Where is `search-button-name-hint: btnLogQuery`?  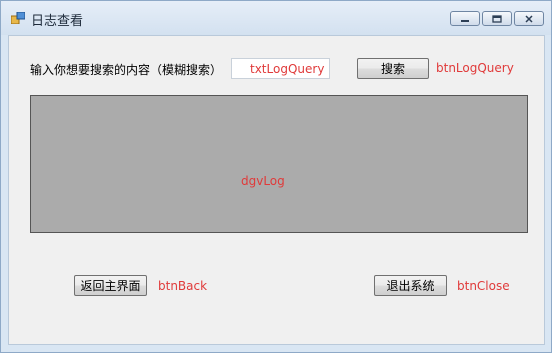 search-button-name-hint: btnLogQuery is located at coordinates (475, 68).